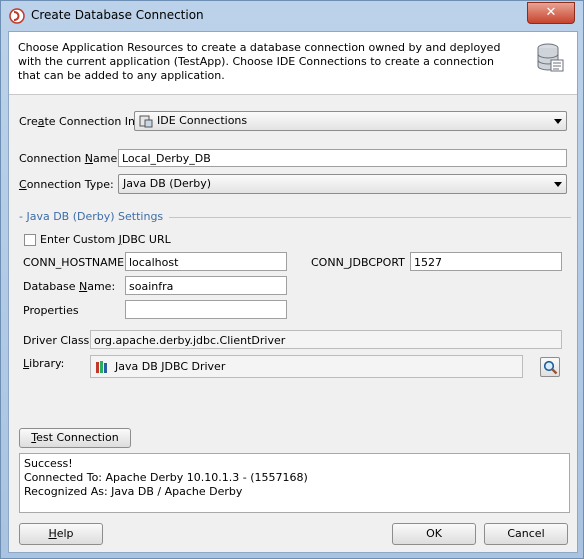 Image resolution: width=584 pixels, height=559 pixels. Describe the element at coordinates (48, 463) in the screenshot. I see `status-line: Success!` at that location.